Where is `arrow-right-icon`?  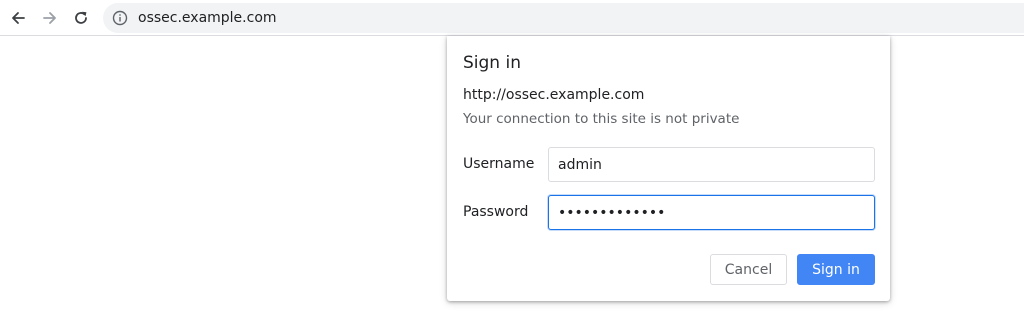
arrow-right-icon is located at coordinates (49, 18).